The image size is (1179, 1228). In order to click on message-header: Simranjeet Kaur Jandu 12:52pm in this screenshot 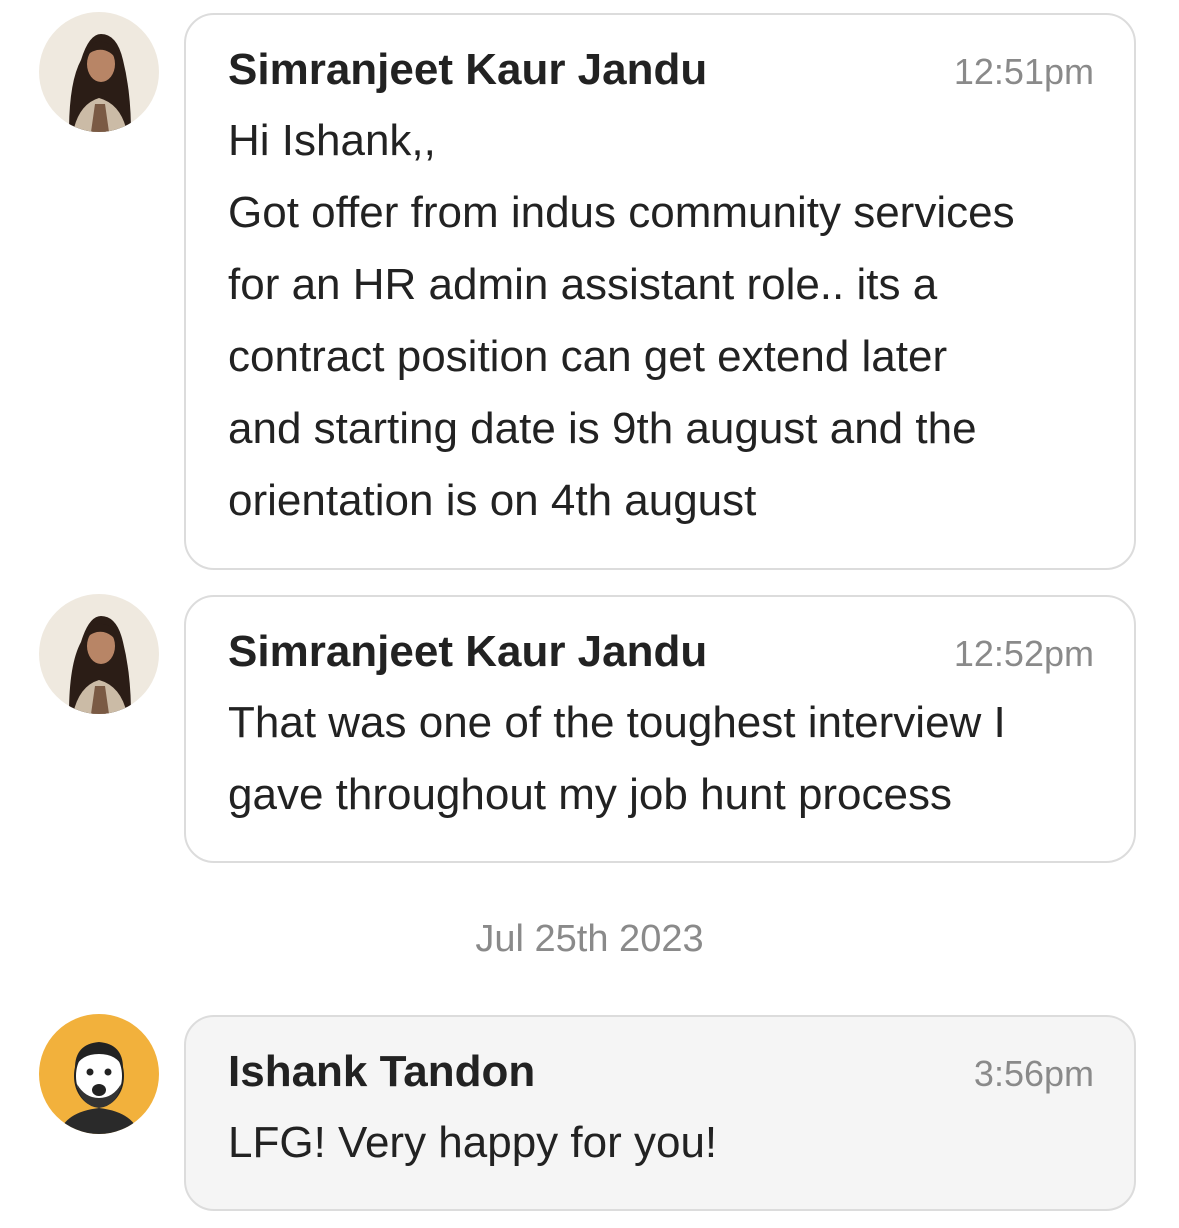, I will do `click(661, 657)`.